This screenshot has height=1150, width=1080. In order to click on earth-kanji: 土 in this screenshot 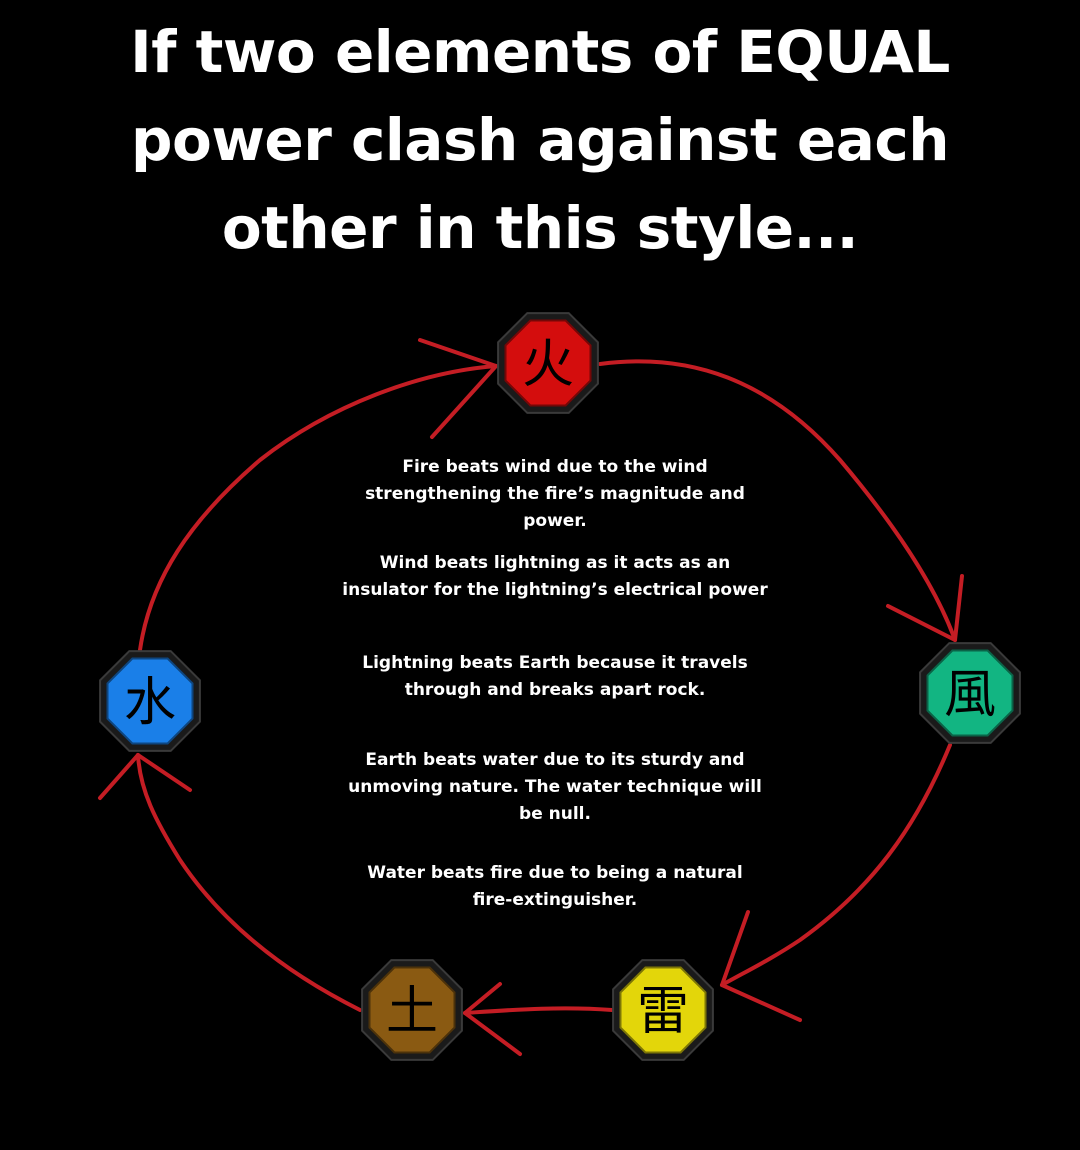, I will do `click(412, 1012)`.